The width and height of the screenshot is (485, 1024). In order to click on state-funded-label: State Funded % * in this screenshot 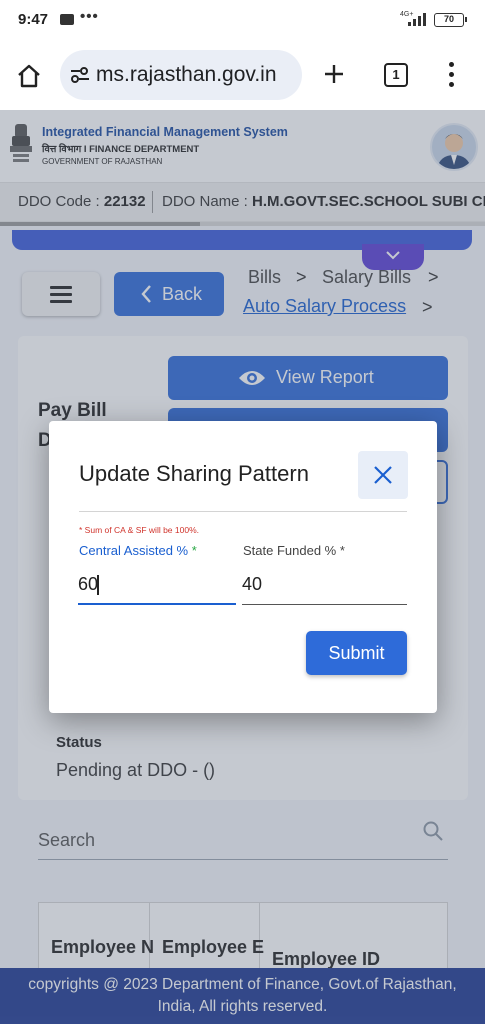, I will do `click(294, 550)`.